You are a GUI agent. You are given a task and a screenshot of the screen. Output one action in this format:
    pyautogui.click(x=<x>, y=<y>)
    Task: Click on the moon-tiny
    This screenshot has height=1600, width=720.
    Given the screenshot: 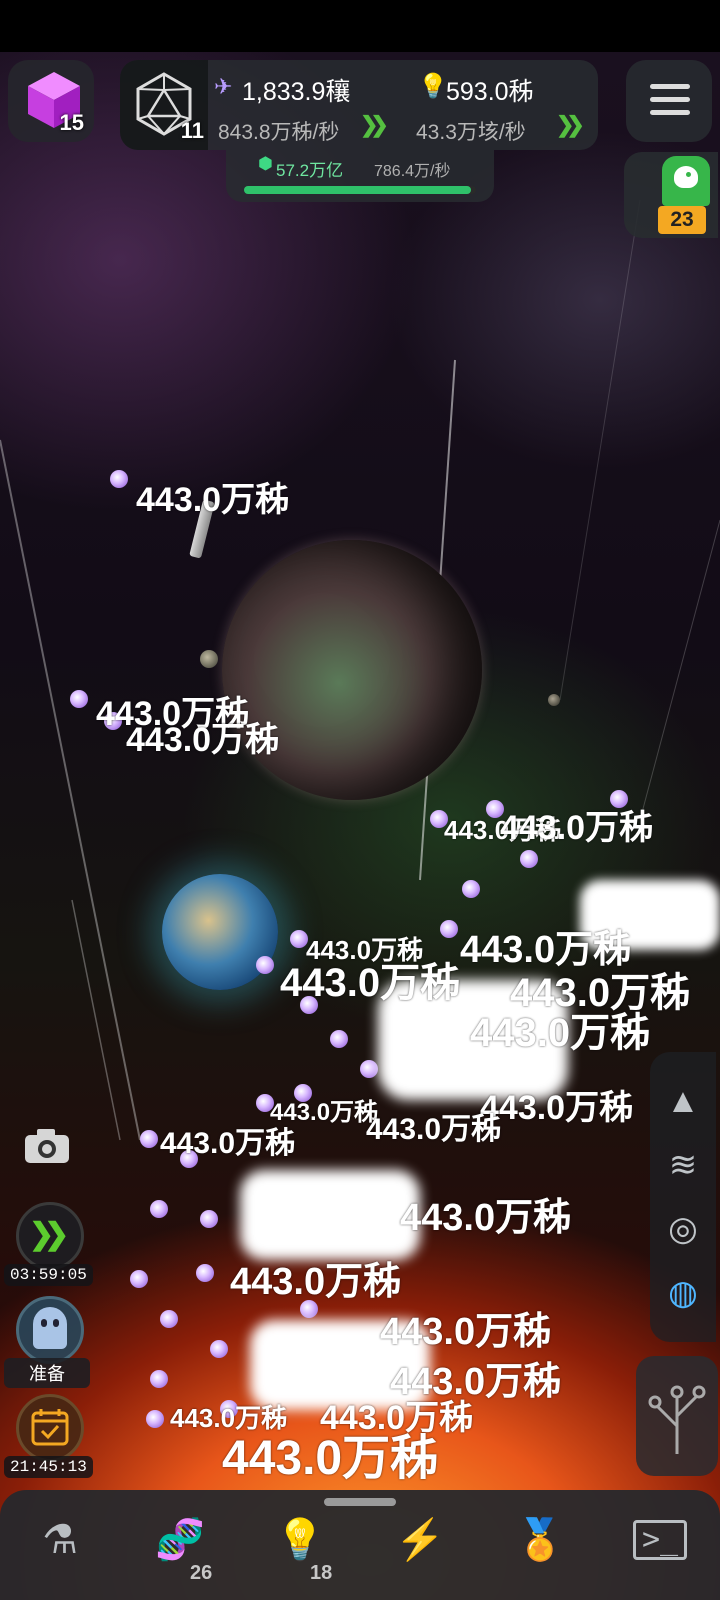 What is the action you would take?
    pyautogui.click(x=554, y=700)
    